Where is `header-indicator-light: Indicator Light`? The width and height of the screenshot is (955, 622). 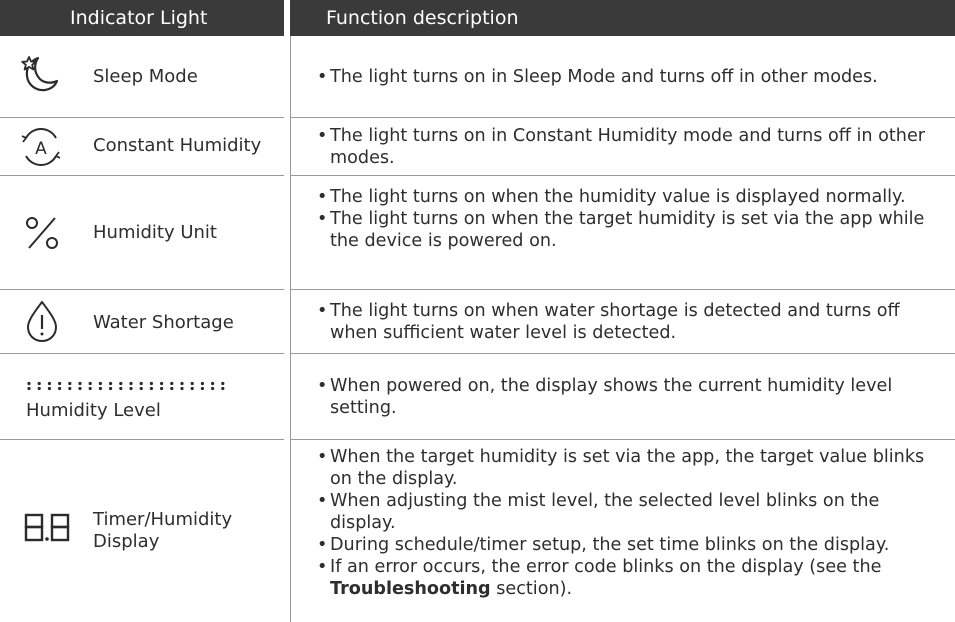 header-indicator-light: Indicator Light is located at coordinates (142, 18).